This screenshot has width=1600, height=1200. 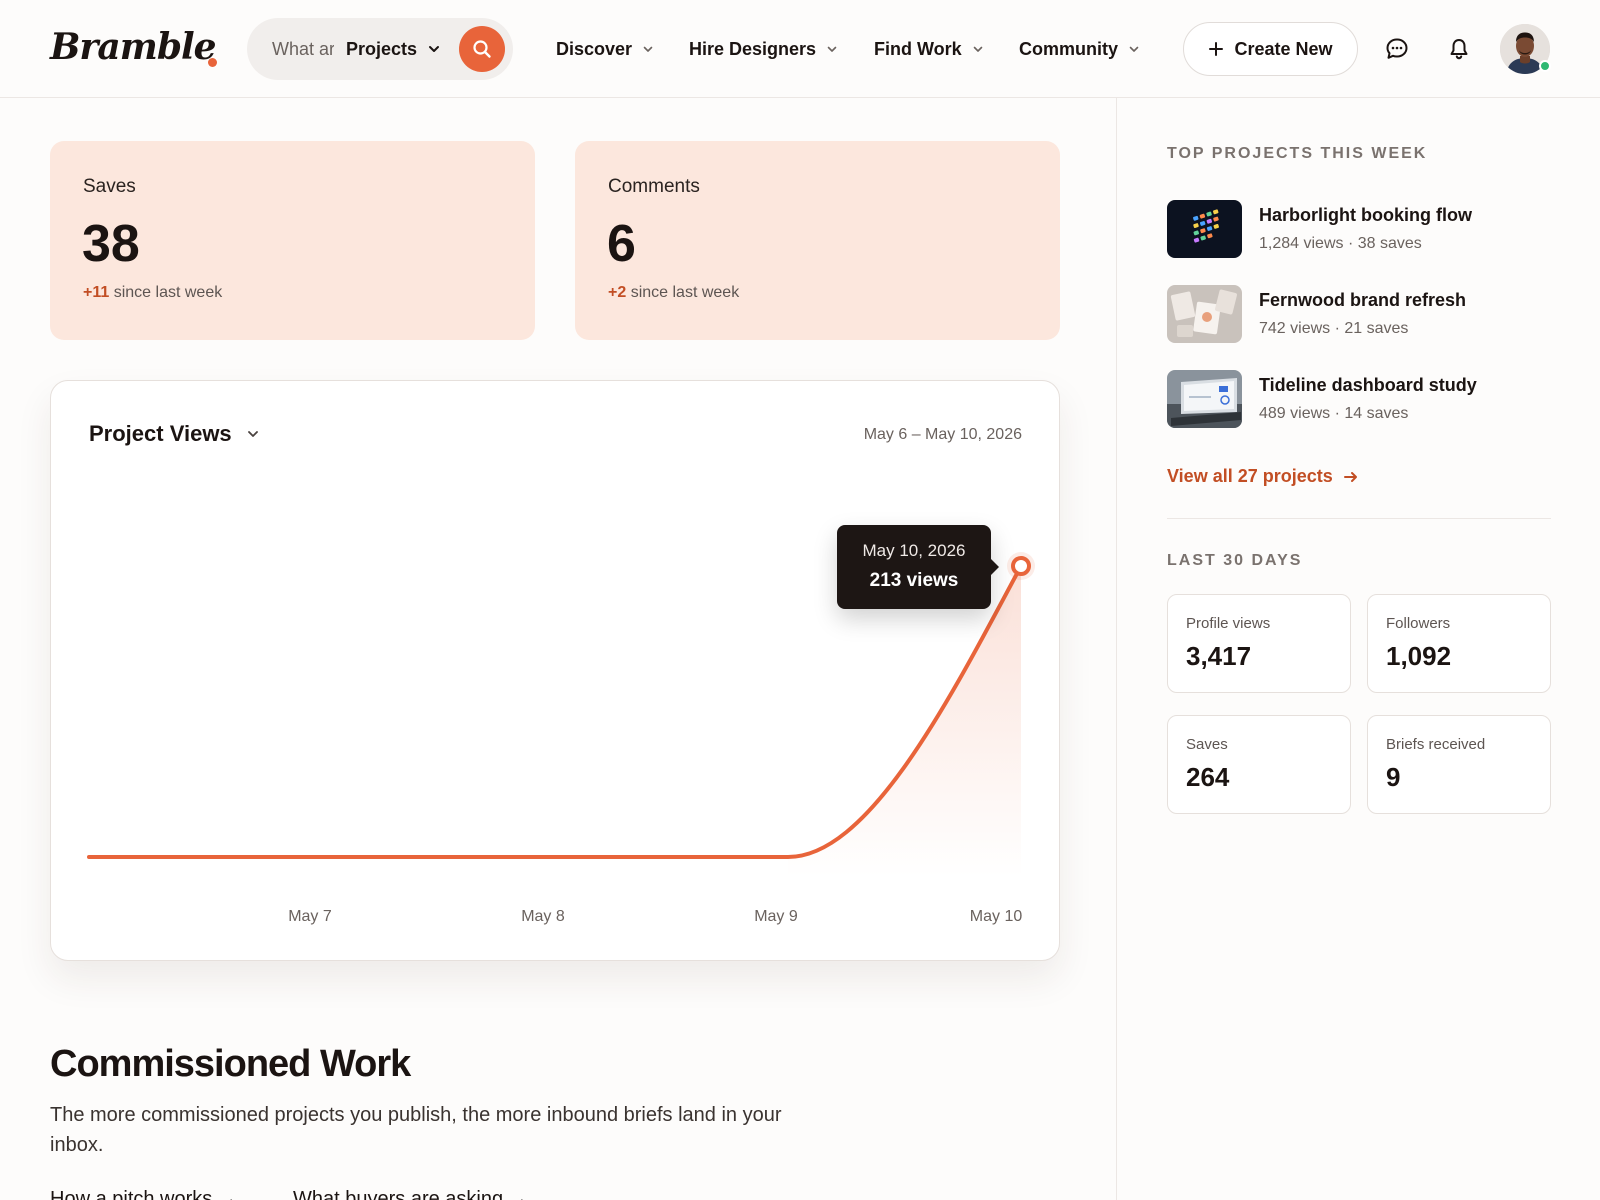 I want to click on plus-icon, so click(x=1216, y=49).